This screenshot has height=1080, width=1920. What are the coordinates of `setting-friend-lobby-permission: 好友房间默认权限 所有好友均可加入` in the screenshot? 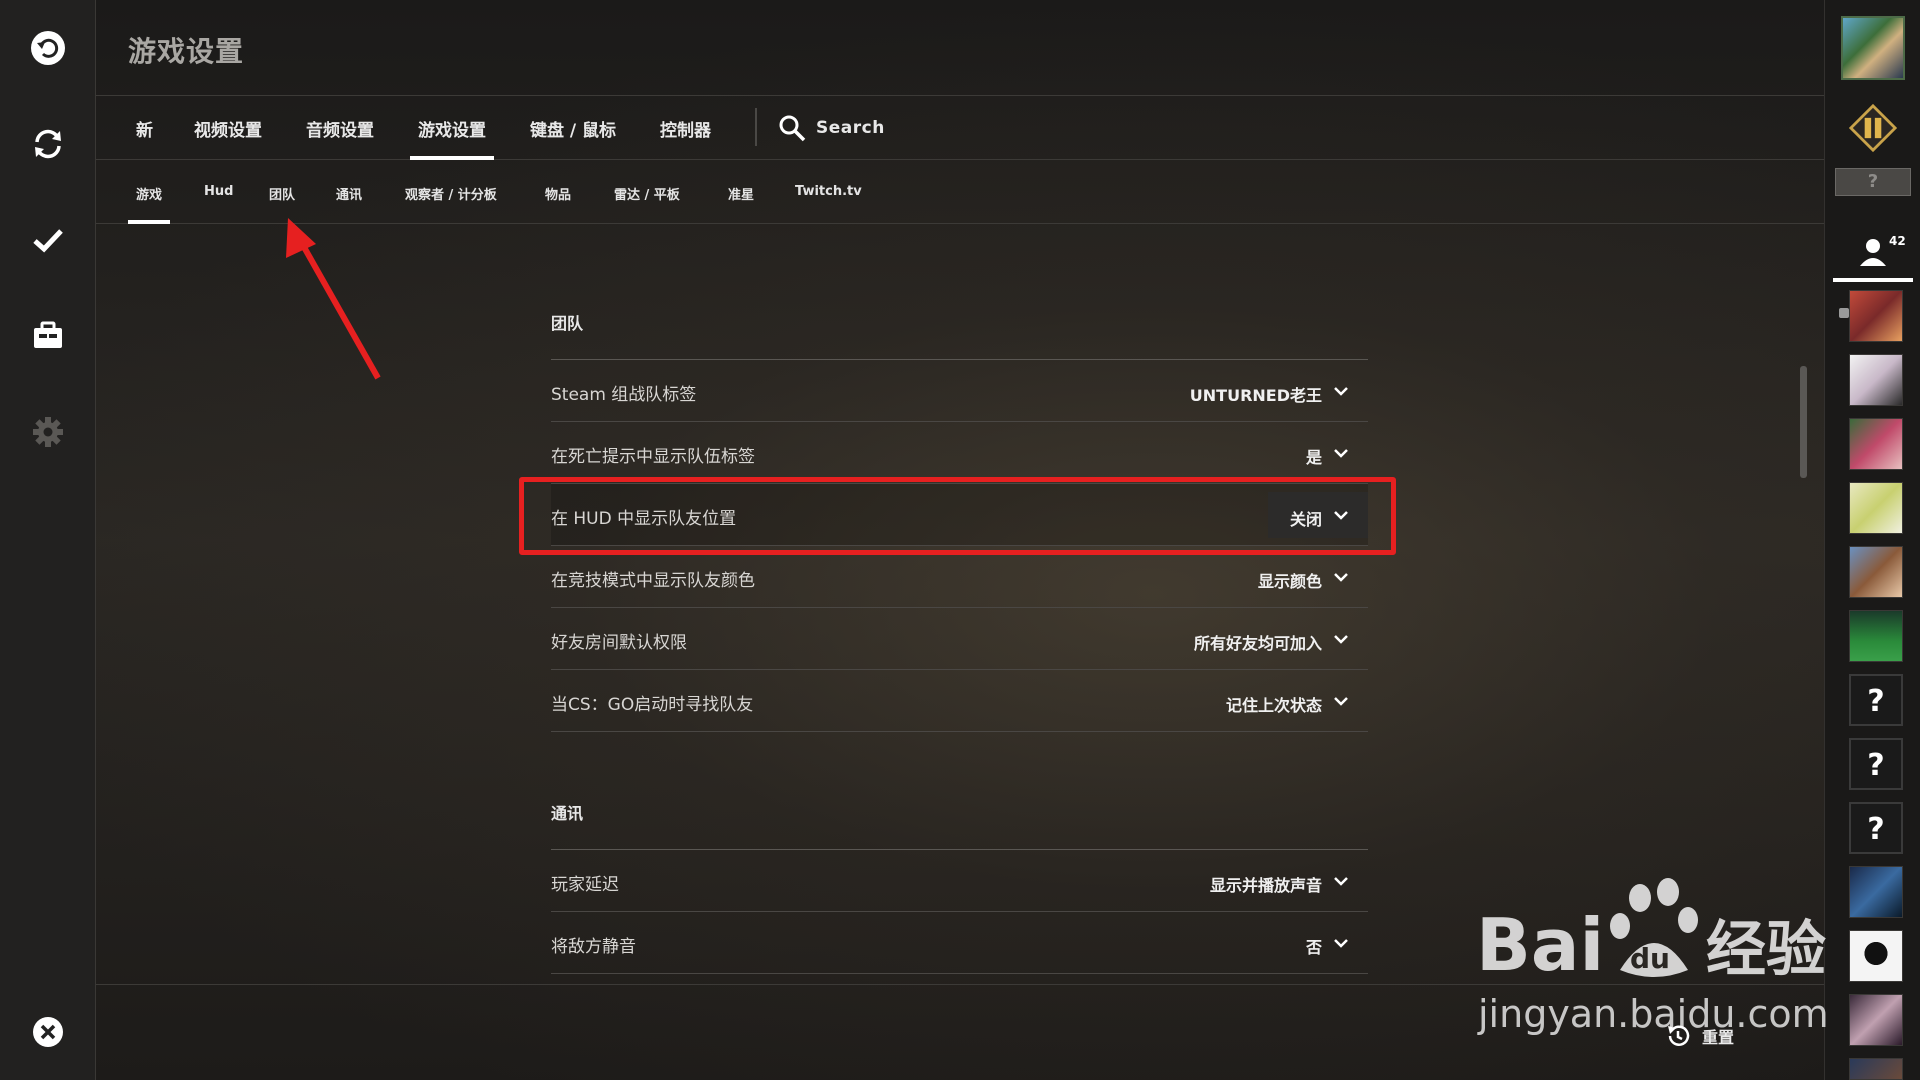 It's located at (959, 639).